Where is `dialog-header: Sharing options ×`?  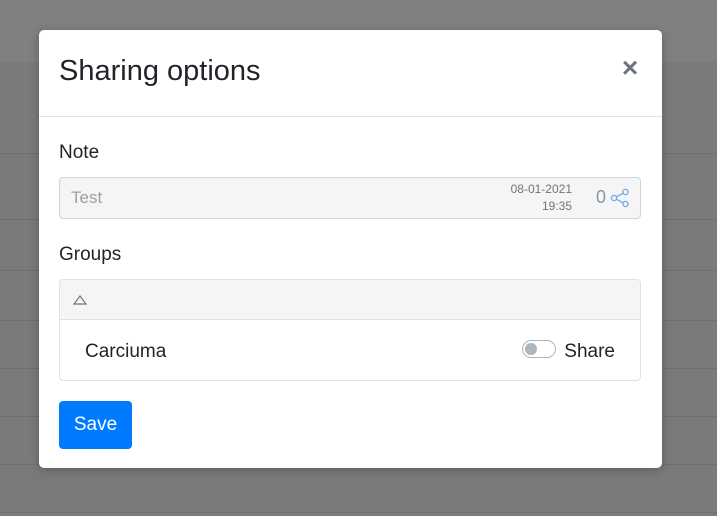 dialog-header: Sharing options × is located at coordinates (350, 73).